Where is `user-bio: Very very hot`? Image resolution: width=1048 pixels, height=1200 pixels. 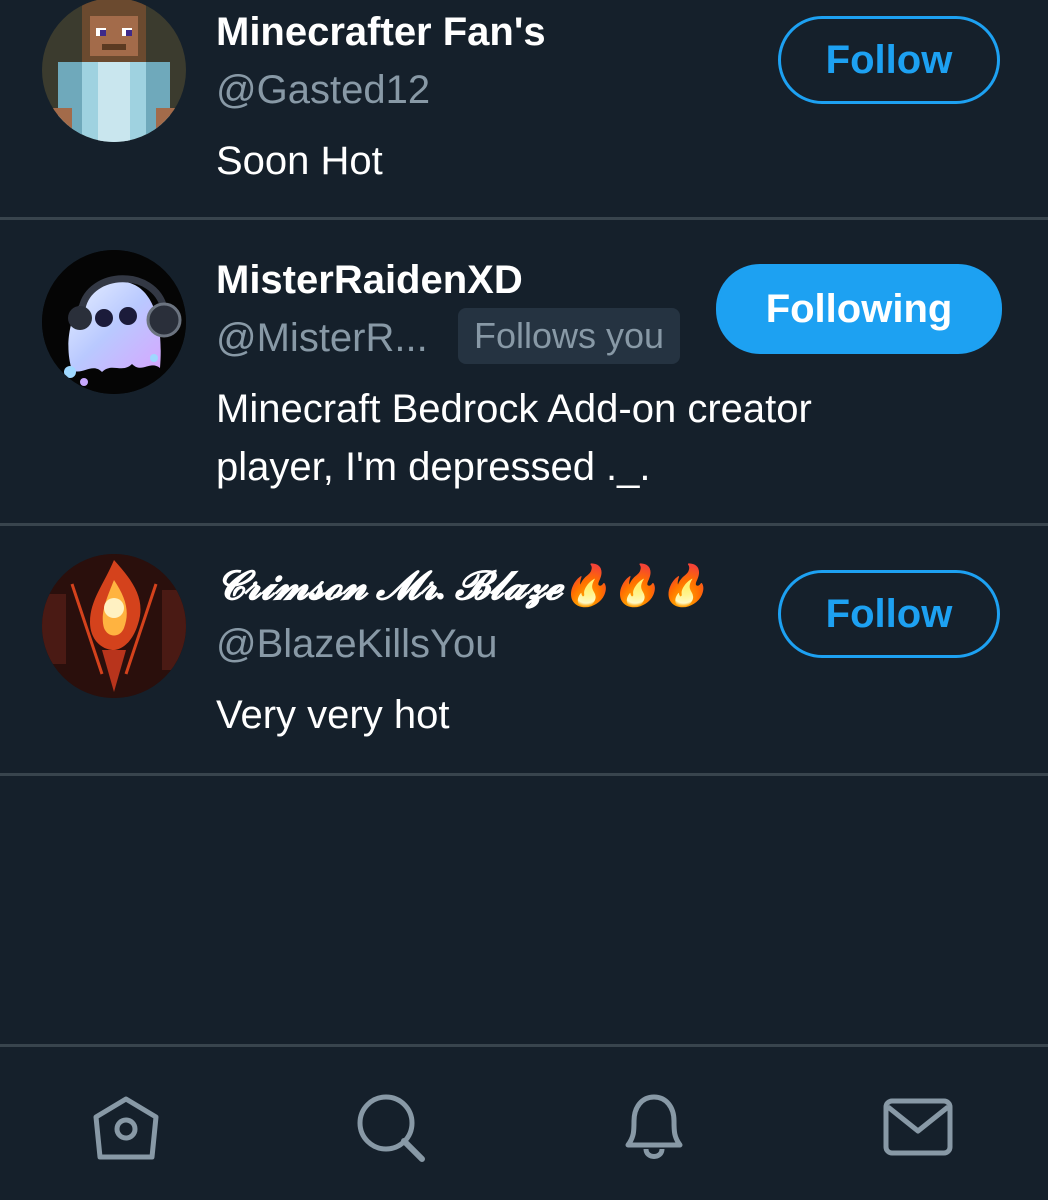
user-bio: Very very hot is located at coordinates (576, 715).